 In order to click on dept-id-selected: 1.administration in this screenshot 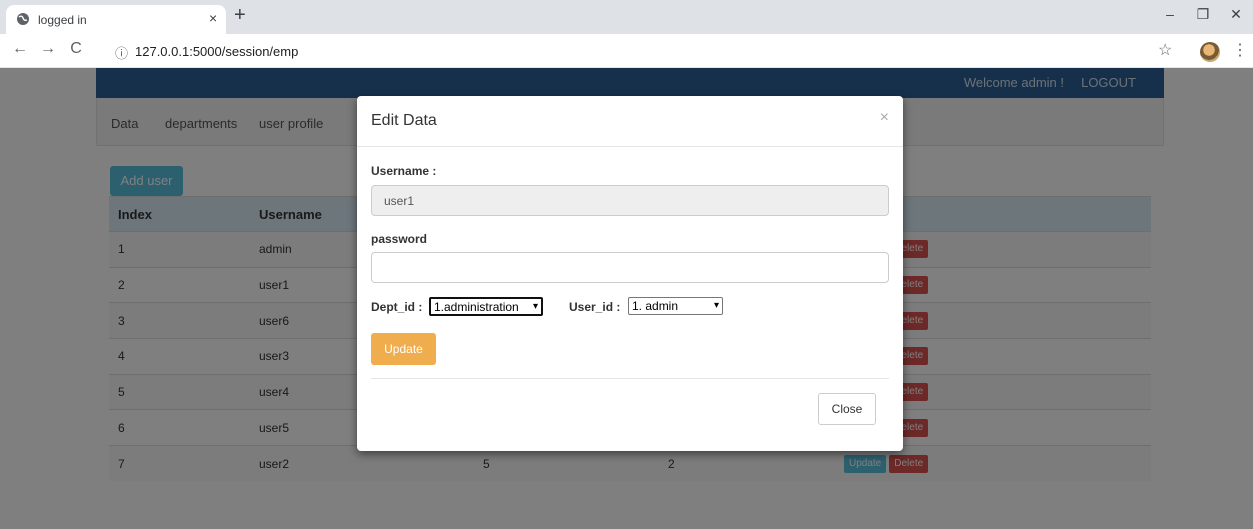, I will do `click(476, 307)`.